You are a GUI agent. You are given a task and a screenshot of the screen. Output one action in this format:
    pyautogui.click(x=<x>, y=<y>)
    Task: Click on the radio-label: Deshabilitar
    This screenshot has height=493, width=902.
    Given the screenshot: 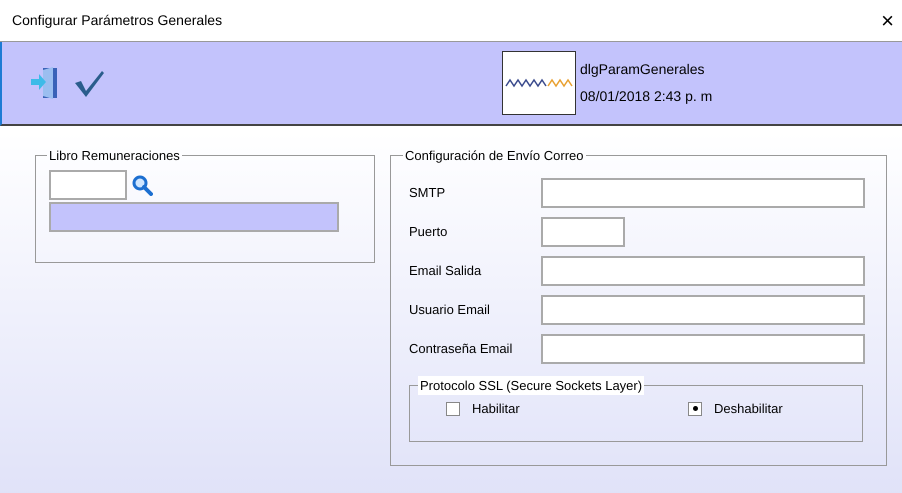 What is the action you would take?
    pyautogui.click(x=748, y=409)
    